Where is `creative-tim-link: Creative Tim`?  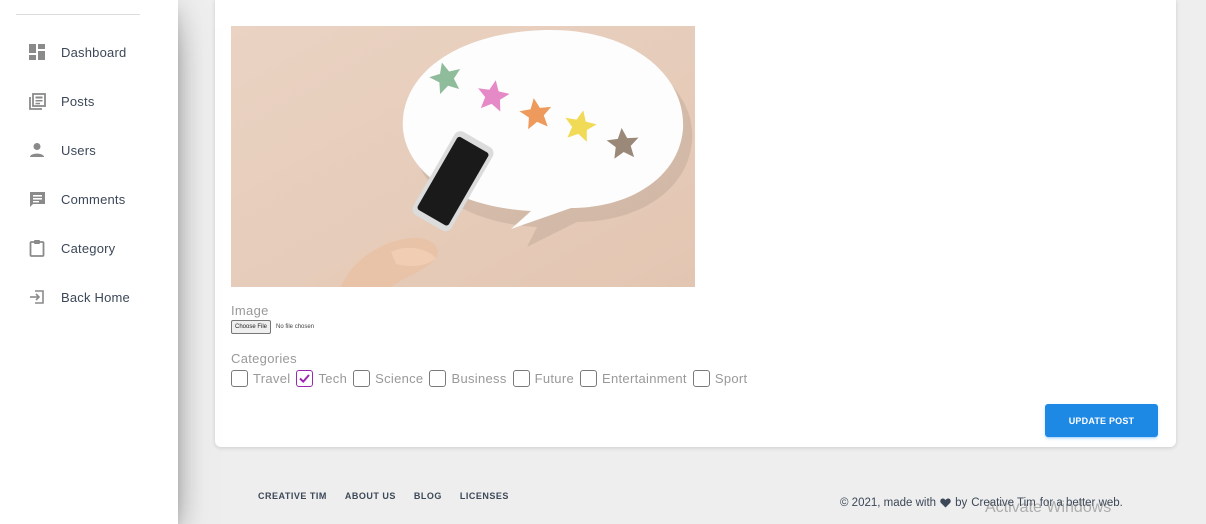 creative-tim-link: Creative Tim is located at coordinates (1003, 503).